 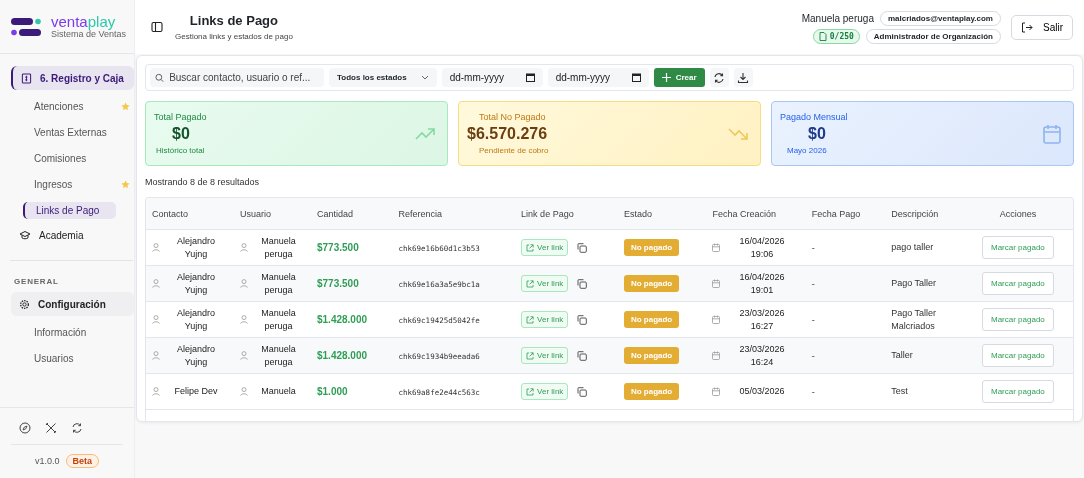 I want to click on nav-item: 6. Registro y Caja, so click(x=72, y=78).